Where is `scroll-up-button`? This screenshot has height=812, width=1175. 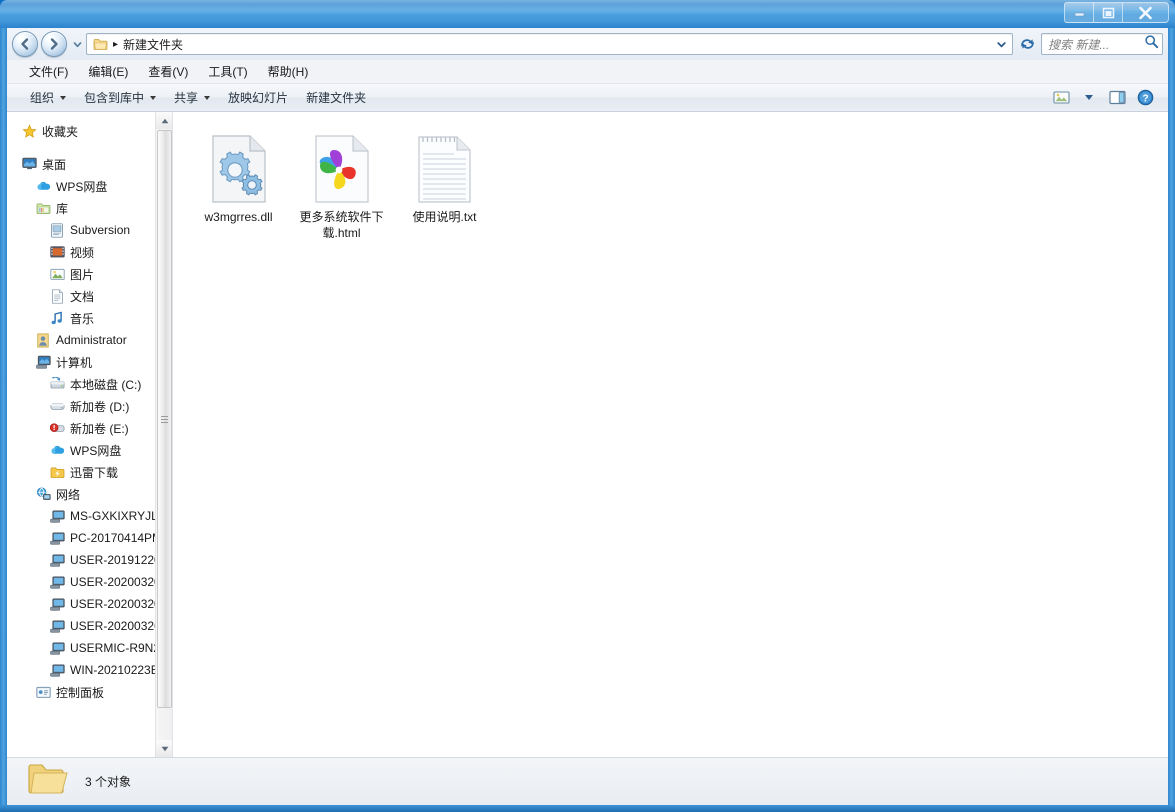 scroll-up-button is located at coordinates (164, 120).